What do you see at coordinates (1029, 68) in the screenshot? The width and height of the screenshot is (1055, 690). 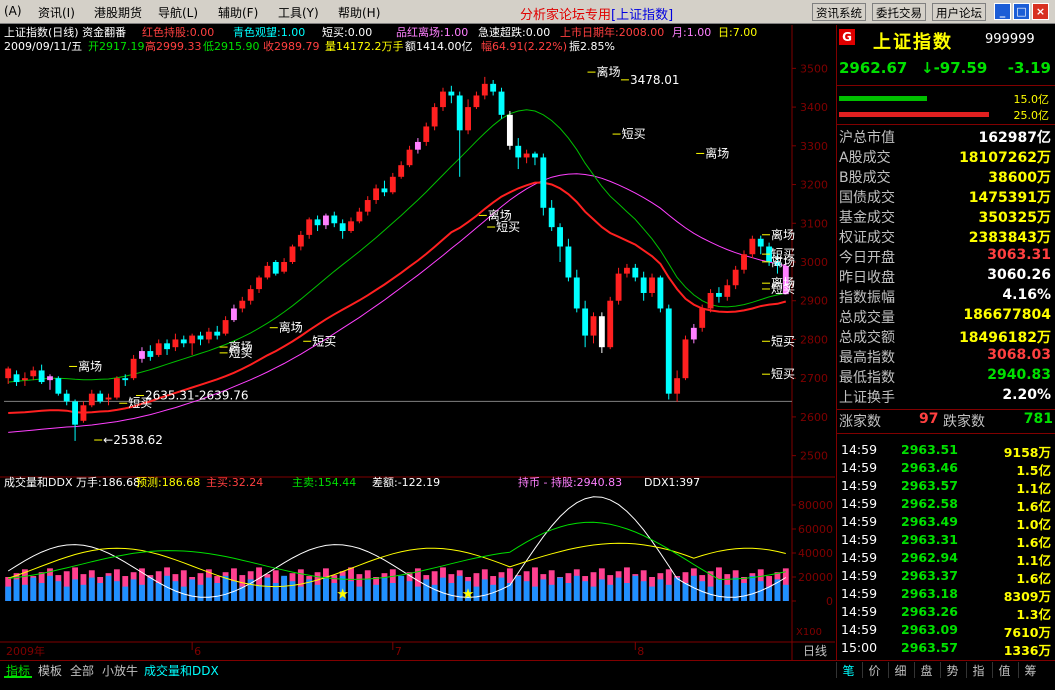 I see `change-percent: -3.19` at bounding box center [1029, 68].